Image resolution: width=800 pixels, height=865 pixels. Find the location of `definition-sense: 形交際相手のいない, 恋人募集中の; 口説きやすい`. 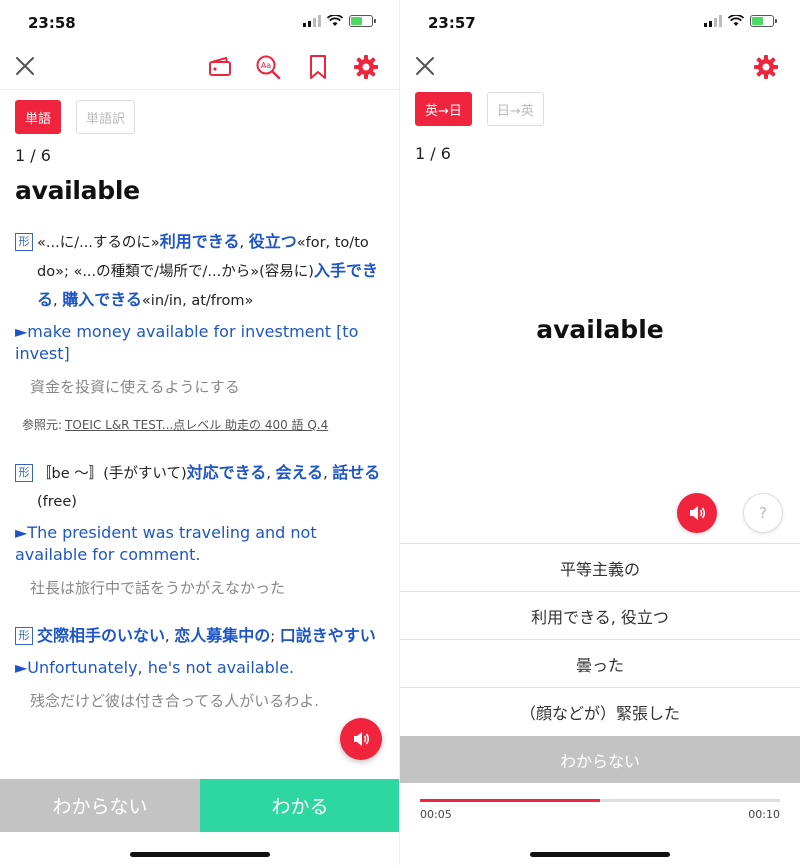

definition-sense: 形交際相手のいない, 恋人募集中の; 口説きやすい is located at coordinates (201, 636).